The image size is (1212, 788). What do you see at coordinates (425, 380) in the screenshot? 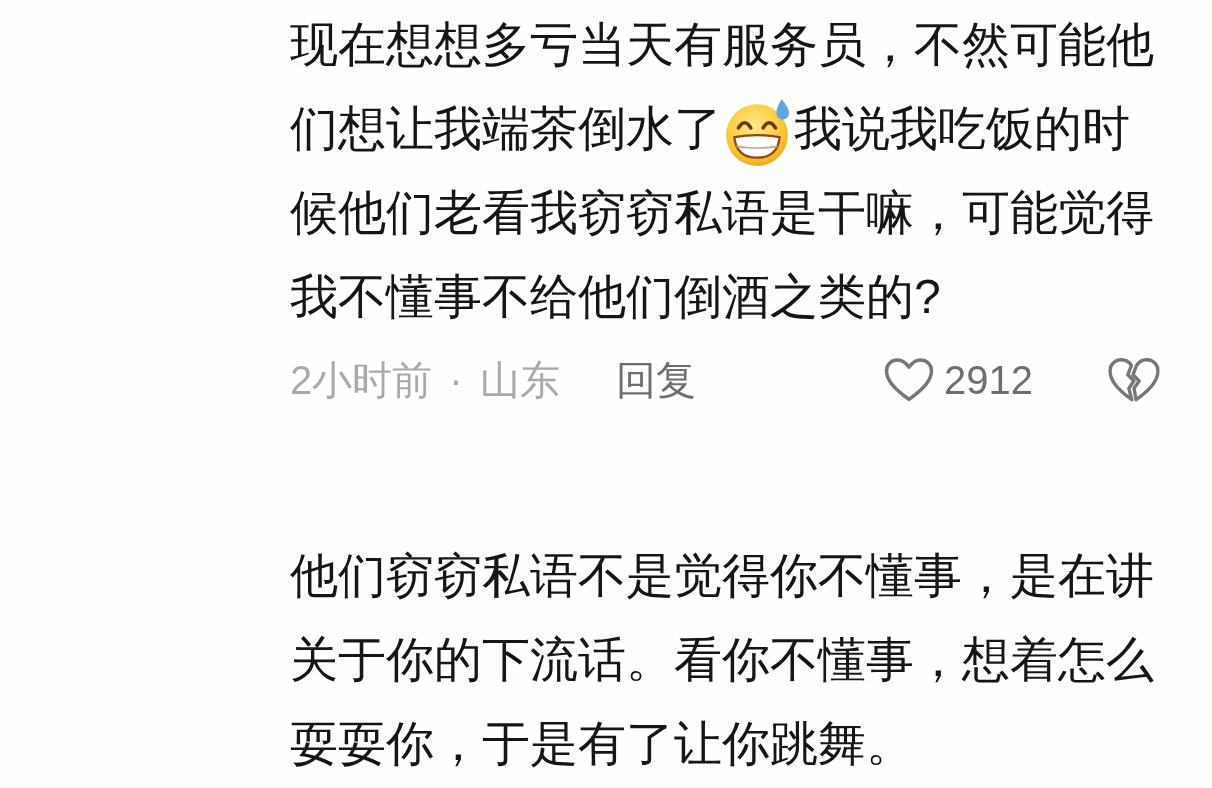
I see `time-location-text: 2小时前 · 山东` at bounding box center [425, 380].